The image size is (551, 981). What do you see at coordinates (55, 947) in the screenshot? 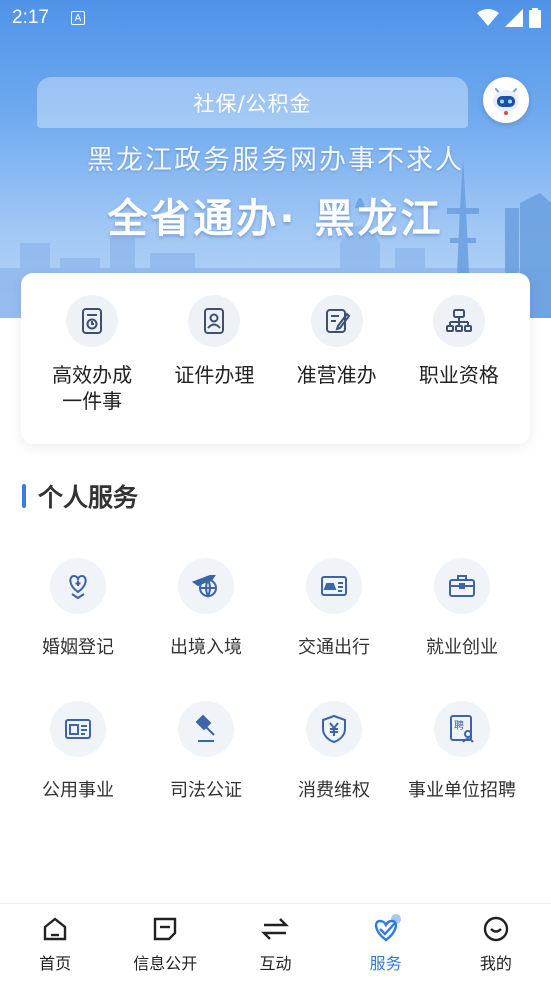
I see `nav-item-home: 首页` at bounding box center [55, 947].